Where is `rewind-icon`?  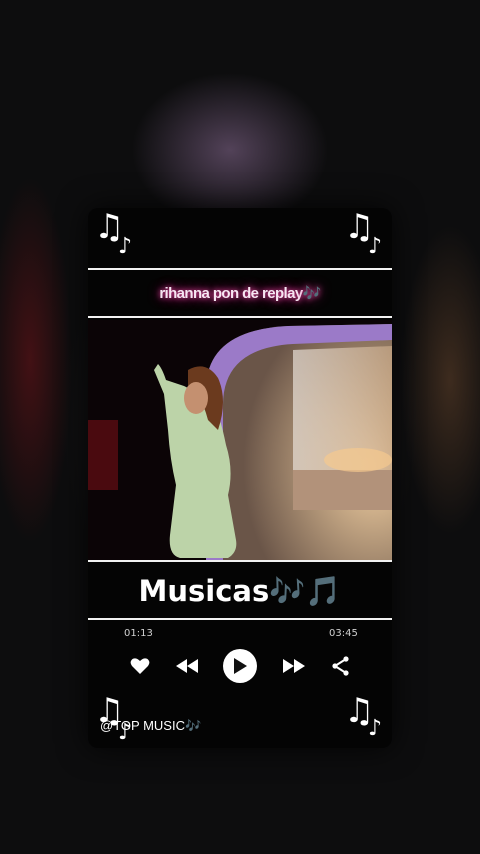
rewind-icon is located at coordinates (187, 666).